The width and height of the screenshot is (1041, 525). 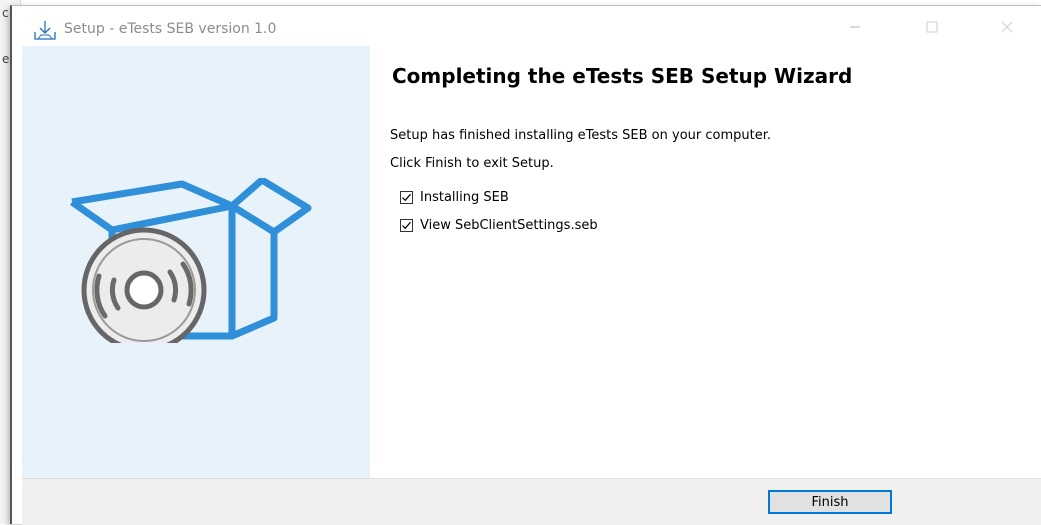 I want to click on wizard-footer: Finish, so click(x=531, y=501).